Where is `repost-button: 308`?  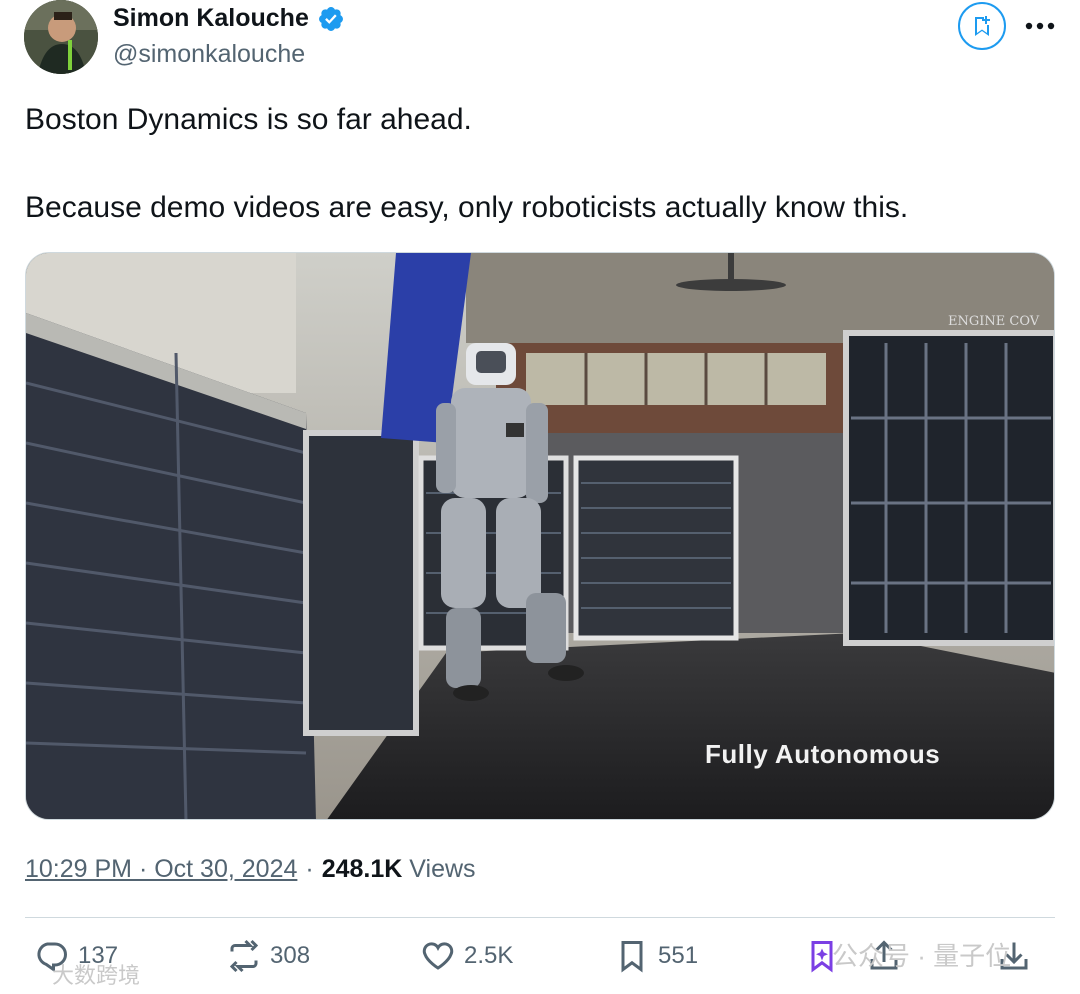
repost-button: 308 is located at coordinates (268, 956).